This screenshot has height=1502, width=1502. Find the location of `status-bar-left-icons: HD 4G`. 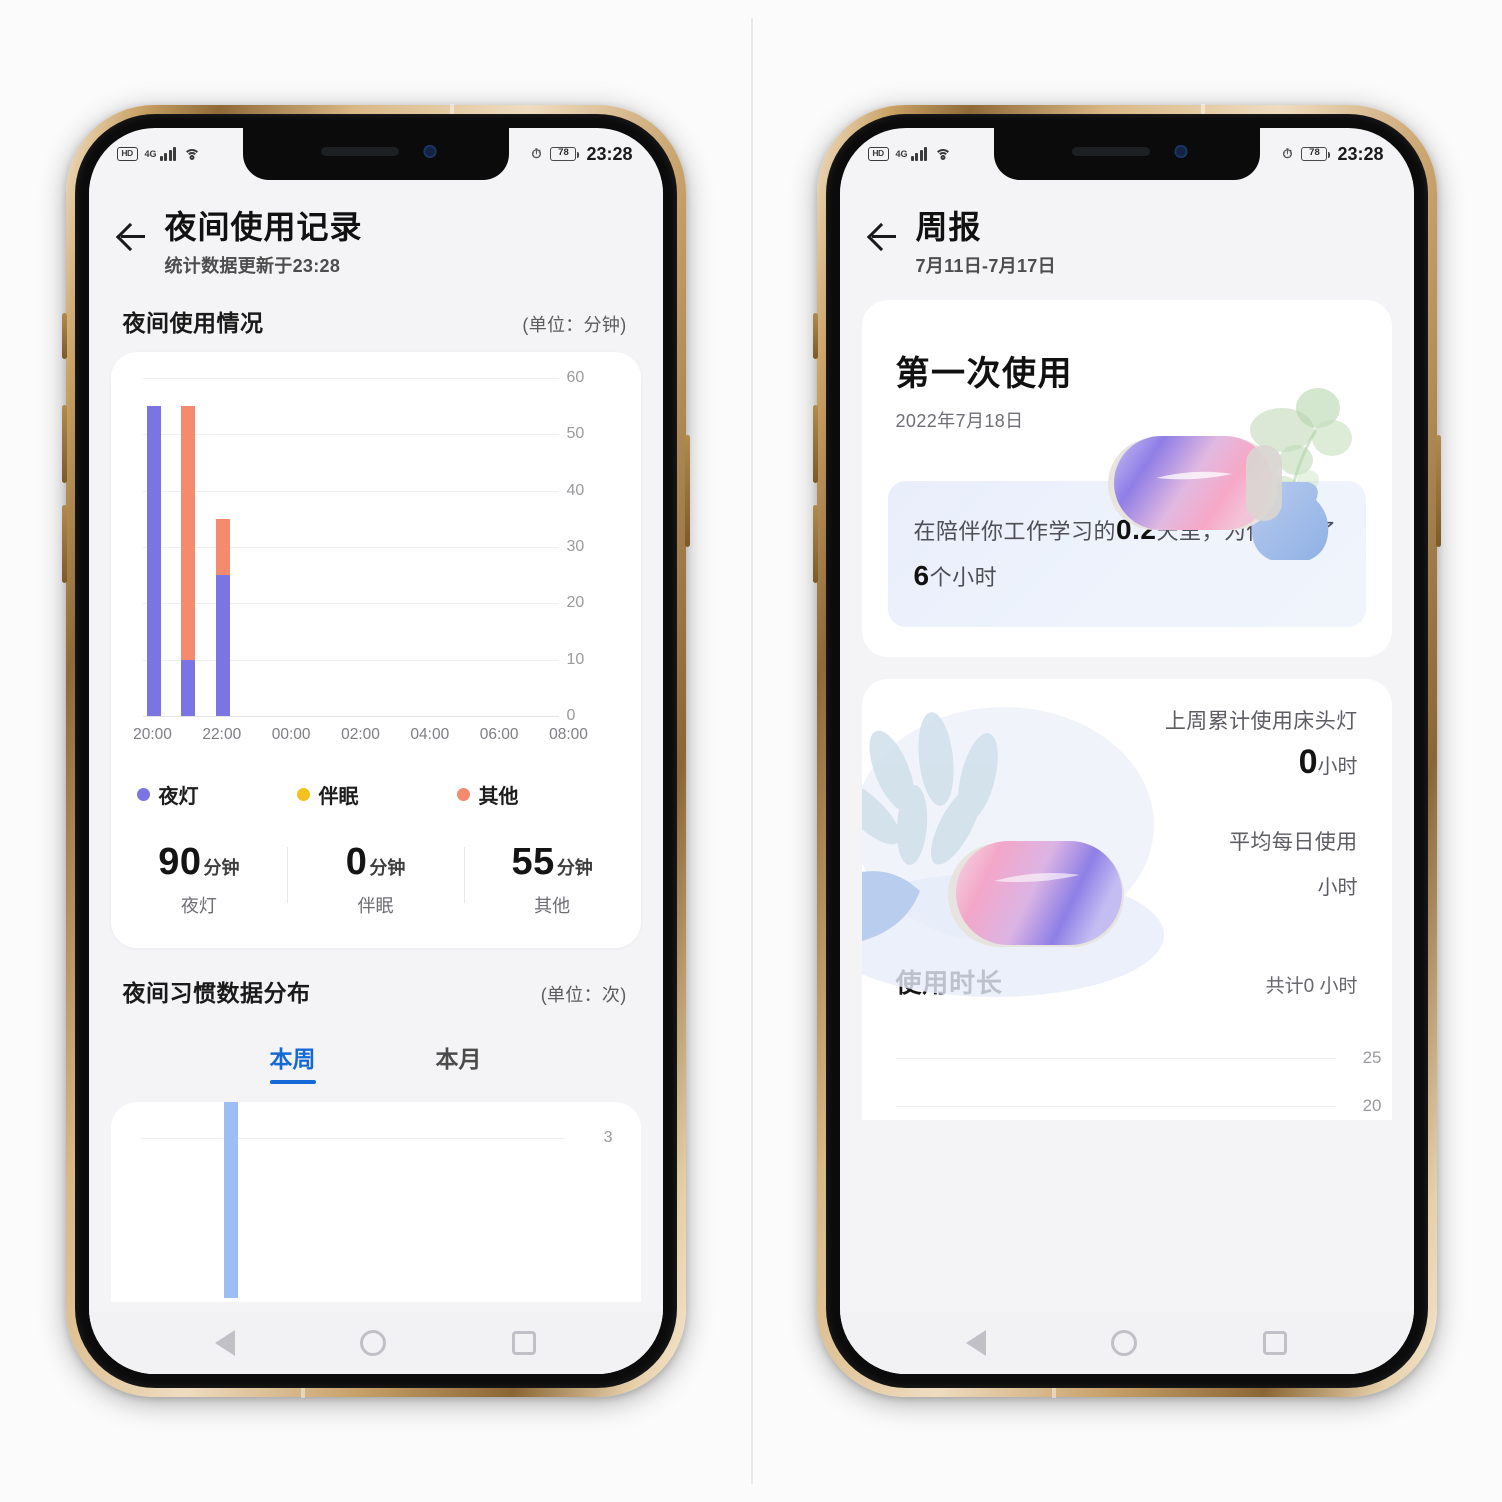

status-bar-left-icons: HD 4G is located at coordinates (158, 154).